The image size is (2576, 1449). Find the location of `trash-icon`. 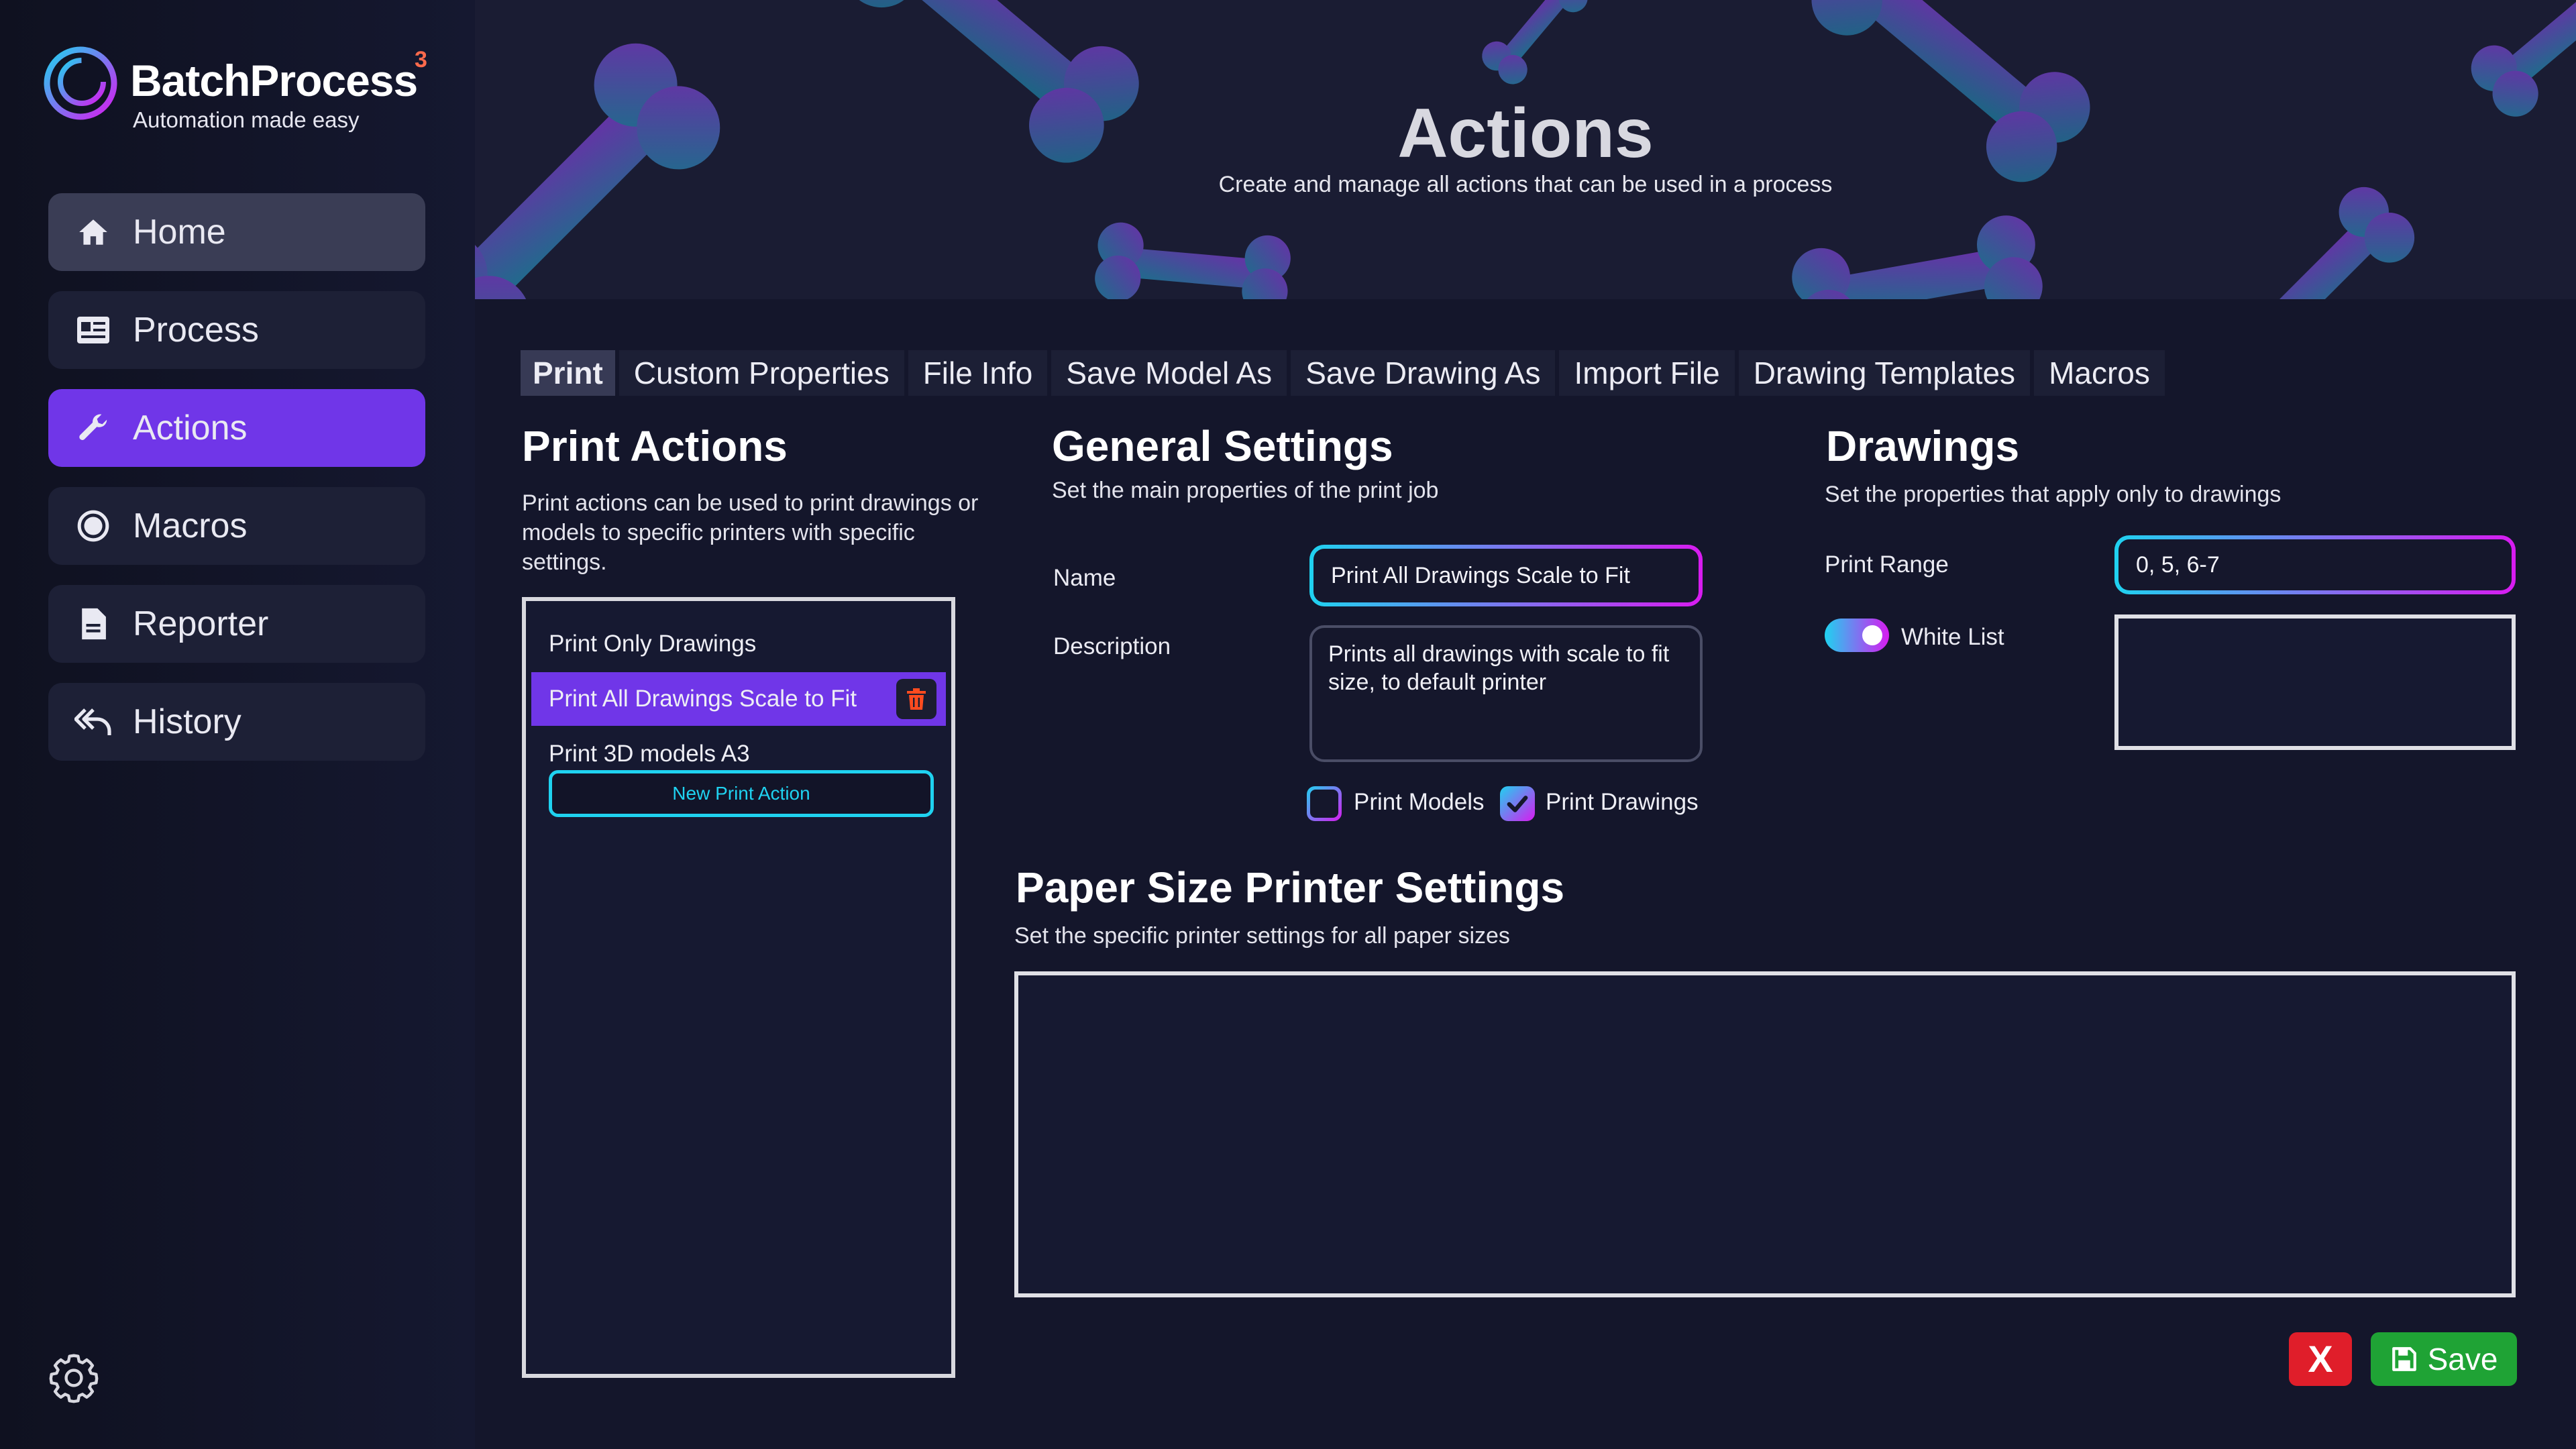

trash-icon is located at coordinates (916, 699).